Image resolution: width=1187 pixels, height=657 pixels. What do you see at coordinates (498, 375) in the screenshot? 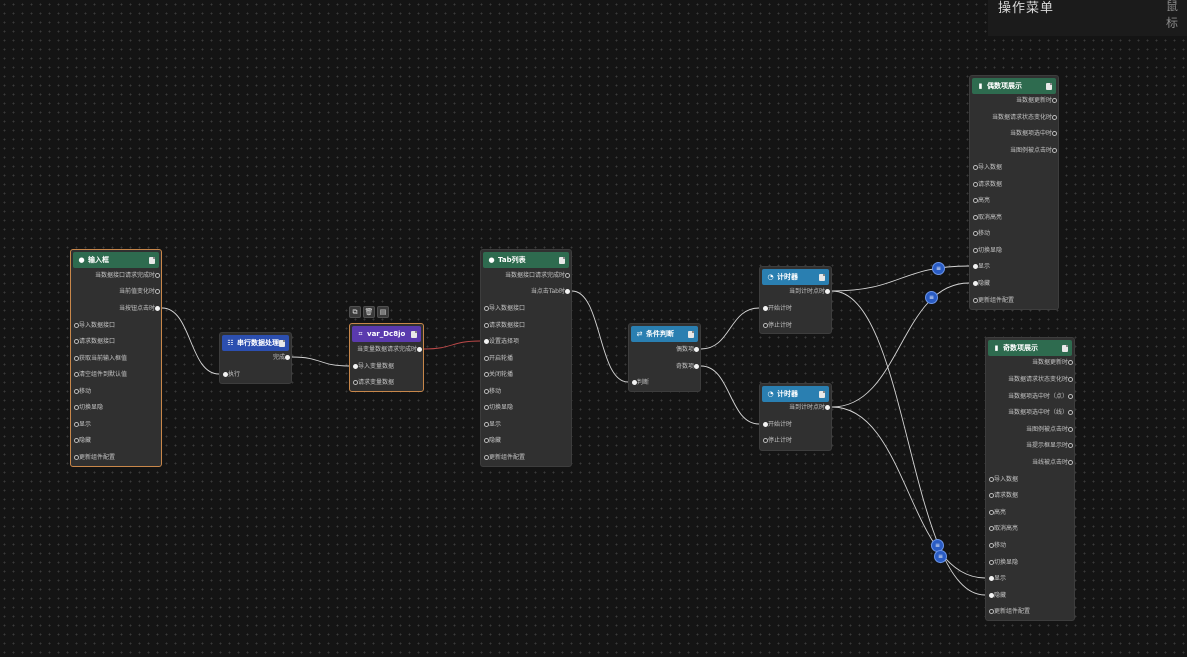
I see `input-port: 关闭轮播` at bounding box center [498, 375].